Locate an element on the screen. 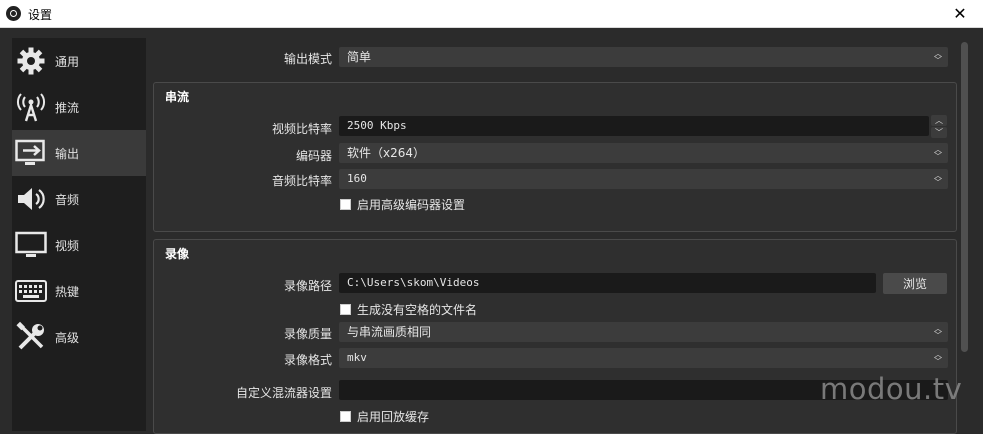 The image size is (983, 434). output-mode-select: 简单 ︿ ﹀ is located at coordinates (643, 57).